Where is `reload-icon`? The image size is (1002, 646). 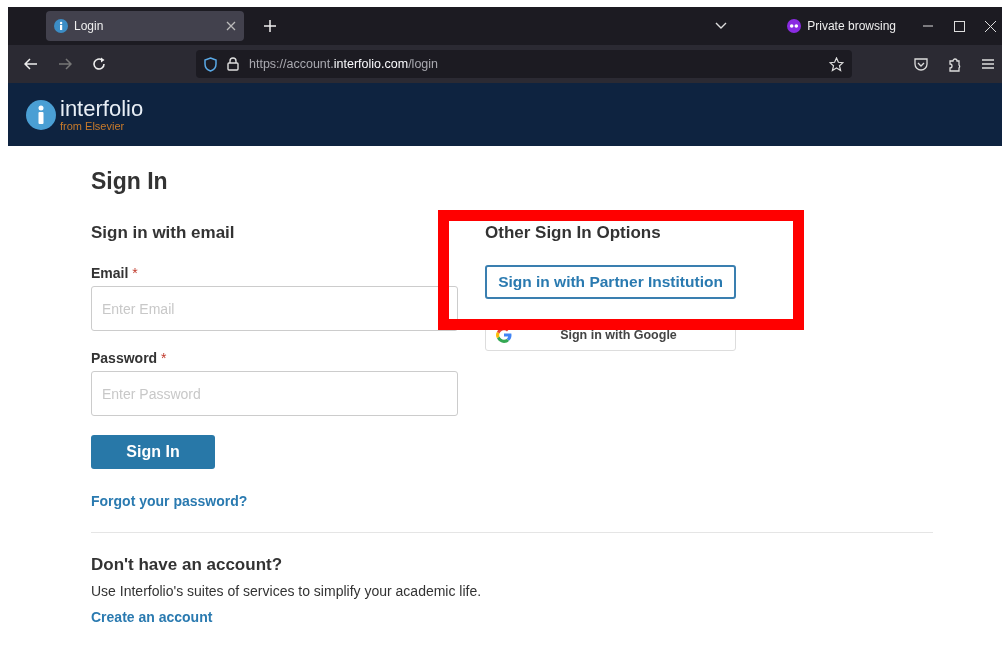 reload-icon is located at coordinates (99, 64).